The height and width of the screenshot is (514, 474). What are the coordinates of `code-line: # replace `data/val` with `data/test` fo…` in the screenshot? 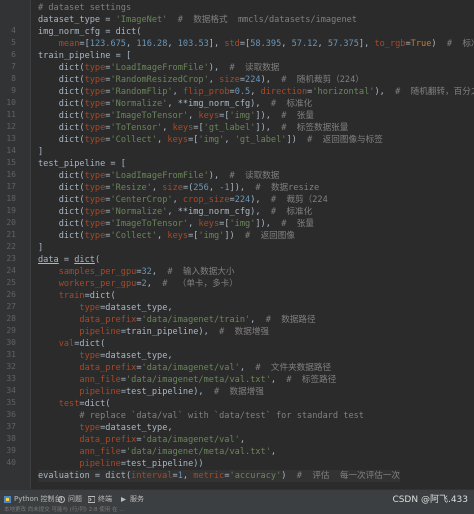 It's located at (201, 416).